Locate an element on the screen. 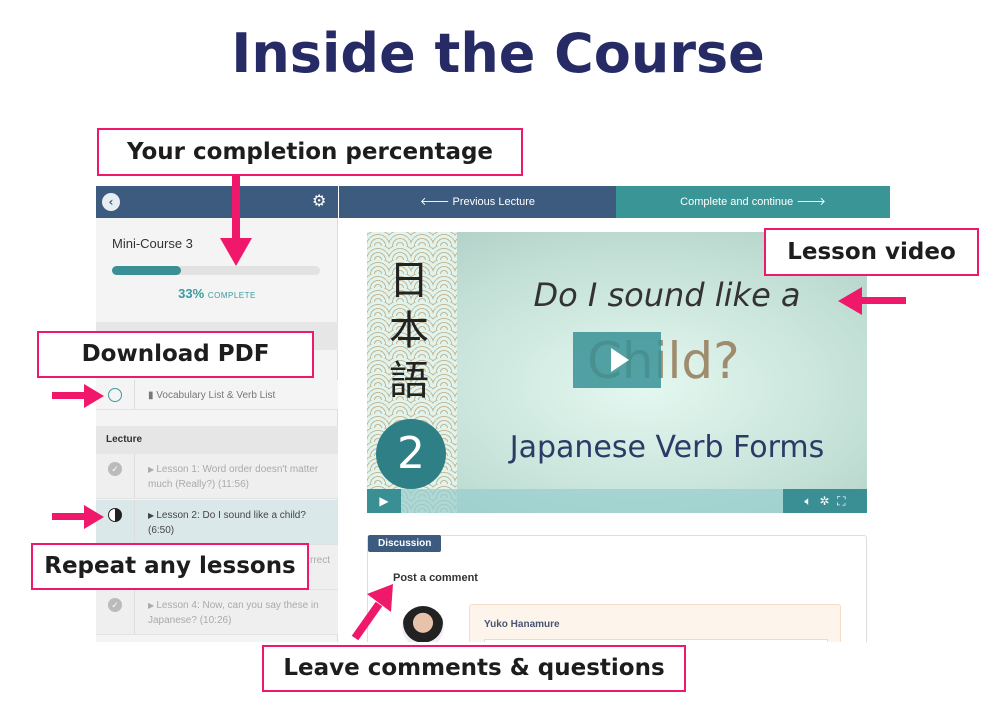 Image resolution: width=996 pixels, height=708 pixels. settings-icon: ✲ is located at coordinates (824, 501).